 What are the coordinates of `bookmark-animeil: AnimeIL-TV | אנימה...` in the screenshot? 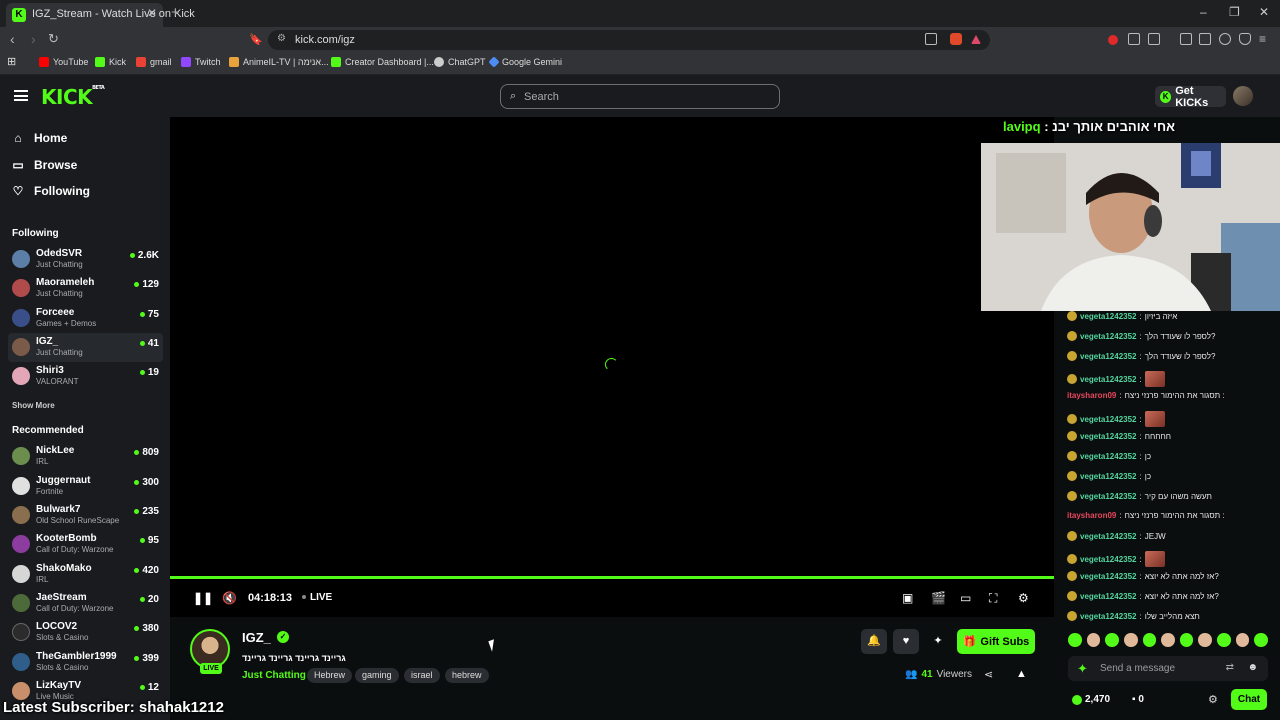 It's located at (279, 62).